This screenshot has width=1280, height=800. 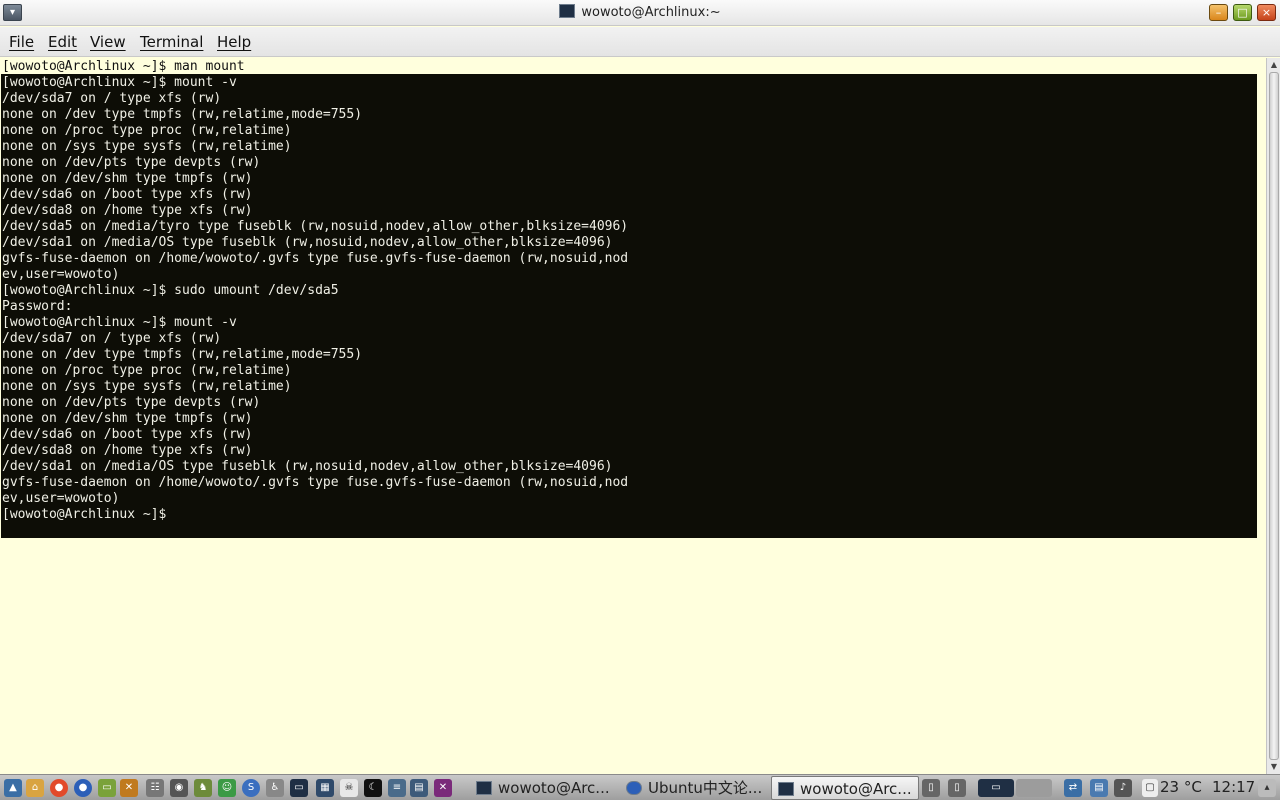 What do you see at coordinates (1274, 767) in the screenshot?
I see `scroll-down-icon: ▼` at bounding box center [1274, 767].